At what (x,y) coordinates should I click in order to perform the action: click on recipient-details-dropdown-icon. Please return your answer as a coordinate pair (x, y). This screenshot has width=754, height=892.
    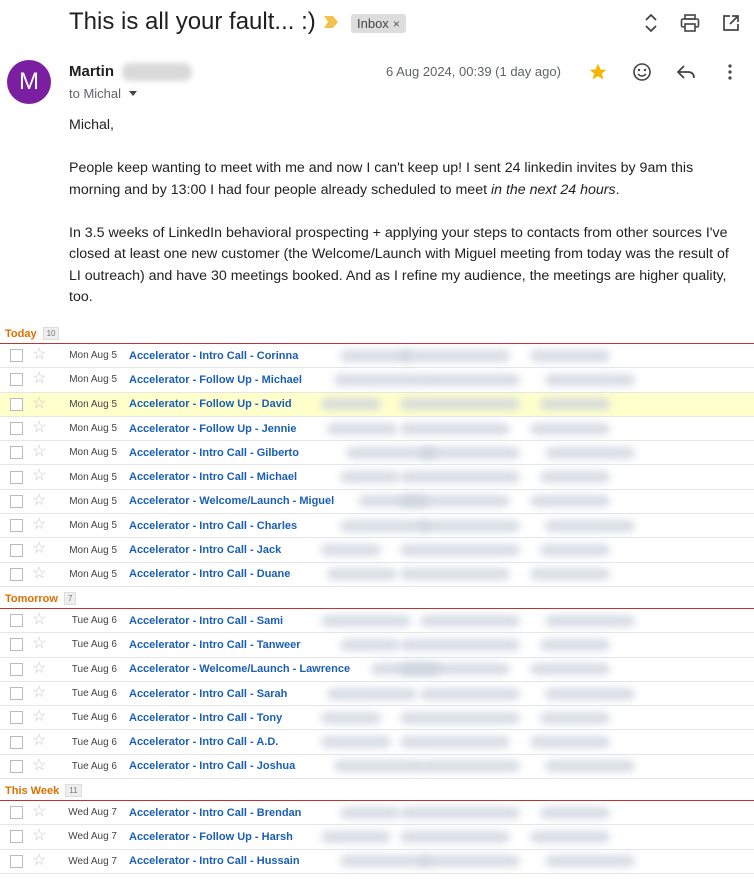
    Looking at the image, I should click on (133, 93).